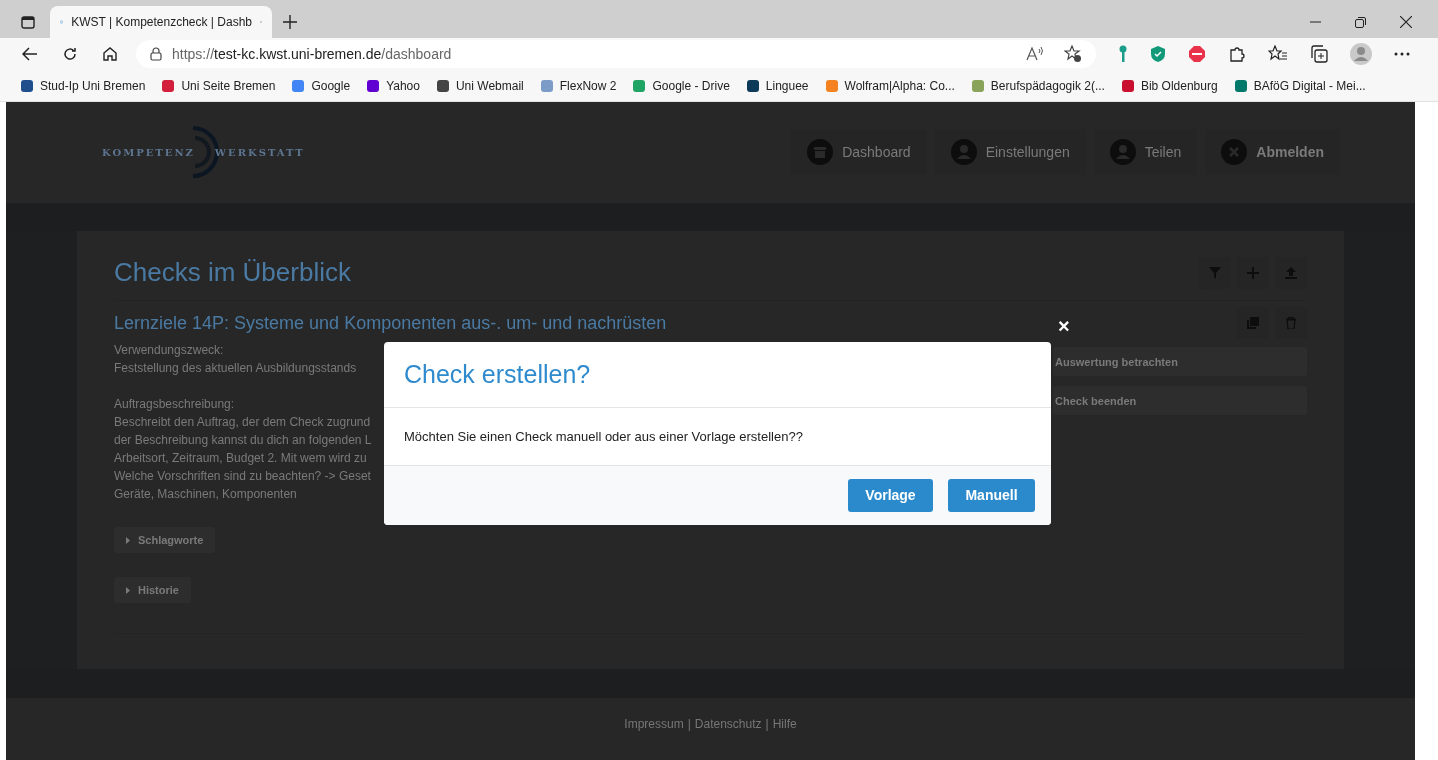 Image resolution: width=1438 pixels, height=760 pixels. Describe the element at coordinates (83, 85) in the screenshot. I see `bookmark: Stud-Ip Uni Bremen` at that location.